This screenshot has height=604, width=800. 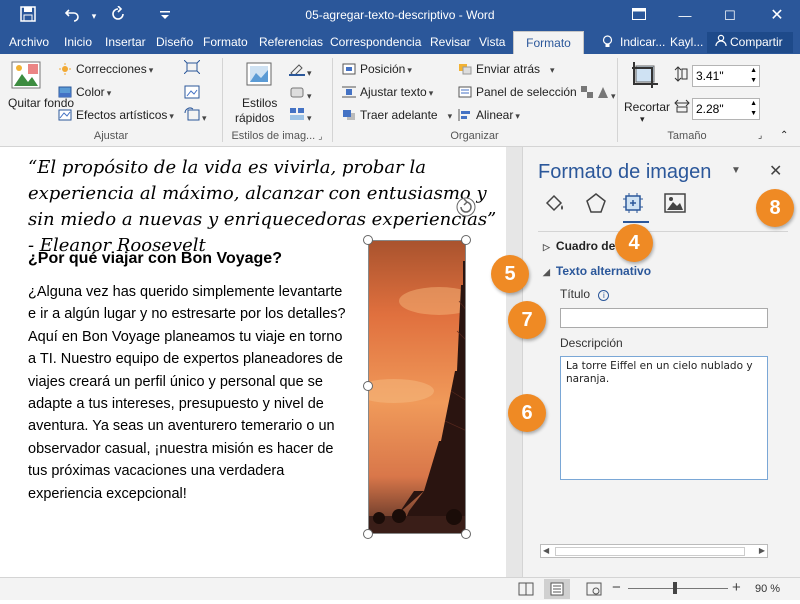 What do you see at coordinates (375, 42) in the screenshot?
I see `tab-correspondencia: Correspondencia` at bounding box center [375, 42].